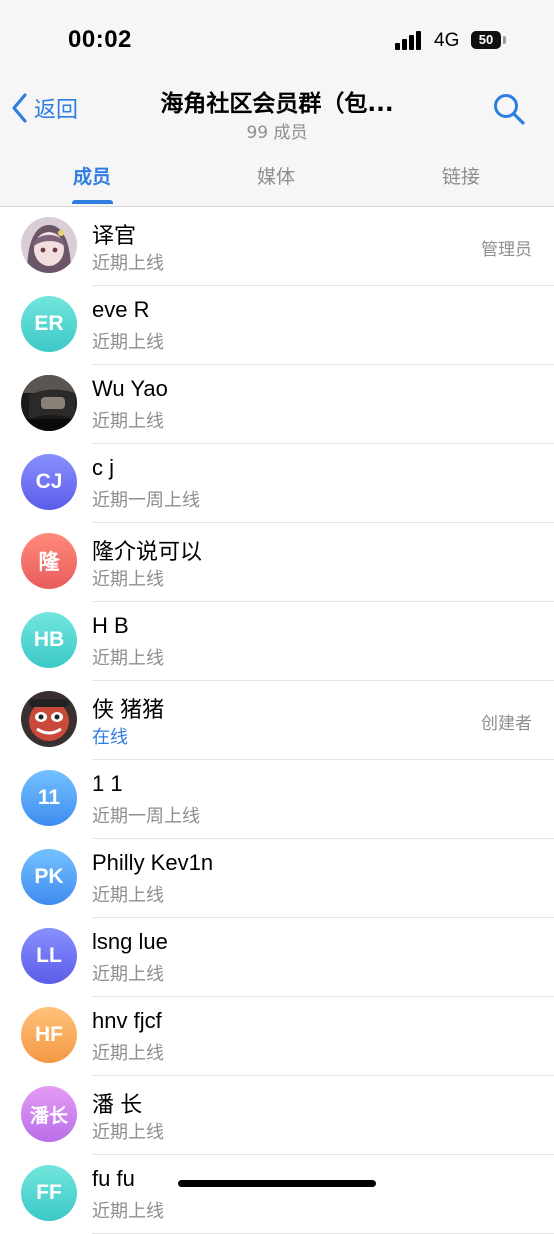 The width and height of the screenshot is (554, 1234). What do you see at coordinates (277, 1115) in the screenshot?
I see `member-row: 潘长 潘 长近期上线` at bounding box center [277, 1115].